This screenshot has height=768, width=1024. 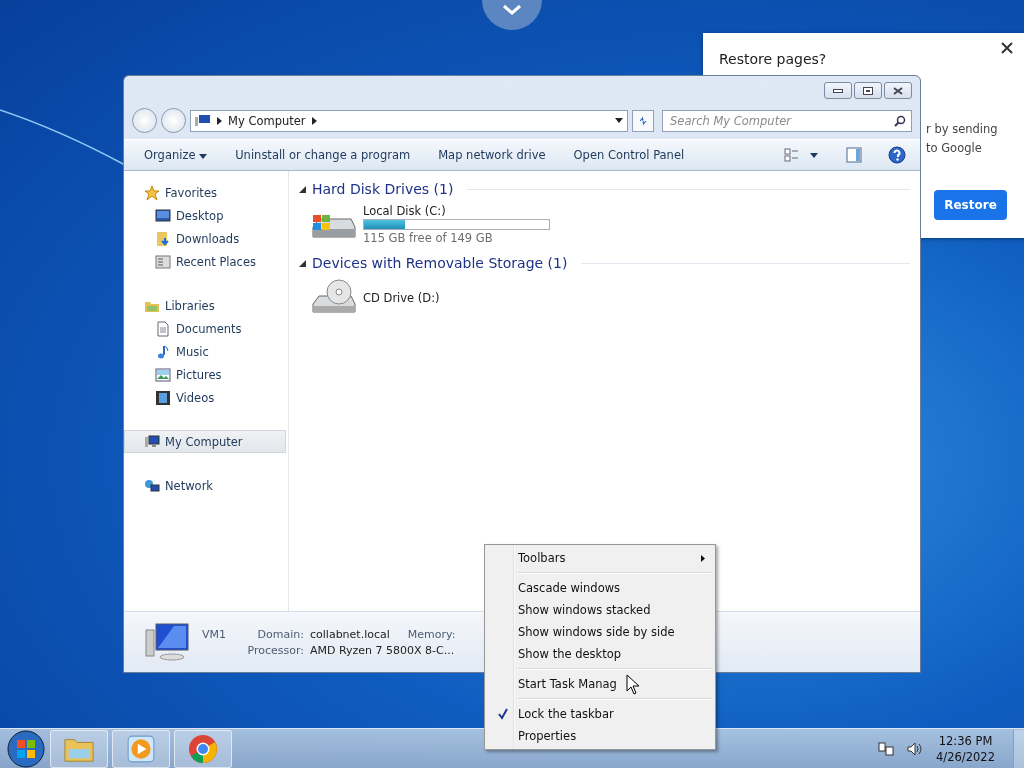 What do you see at coordinates (962, 129) in the screenshot?
I see `popup-text: r by sending` at bounding box center [962, 129].